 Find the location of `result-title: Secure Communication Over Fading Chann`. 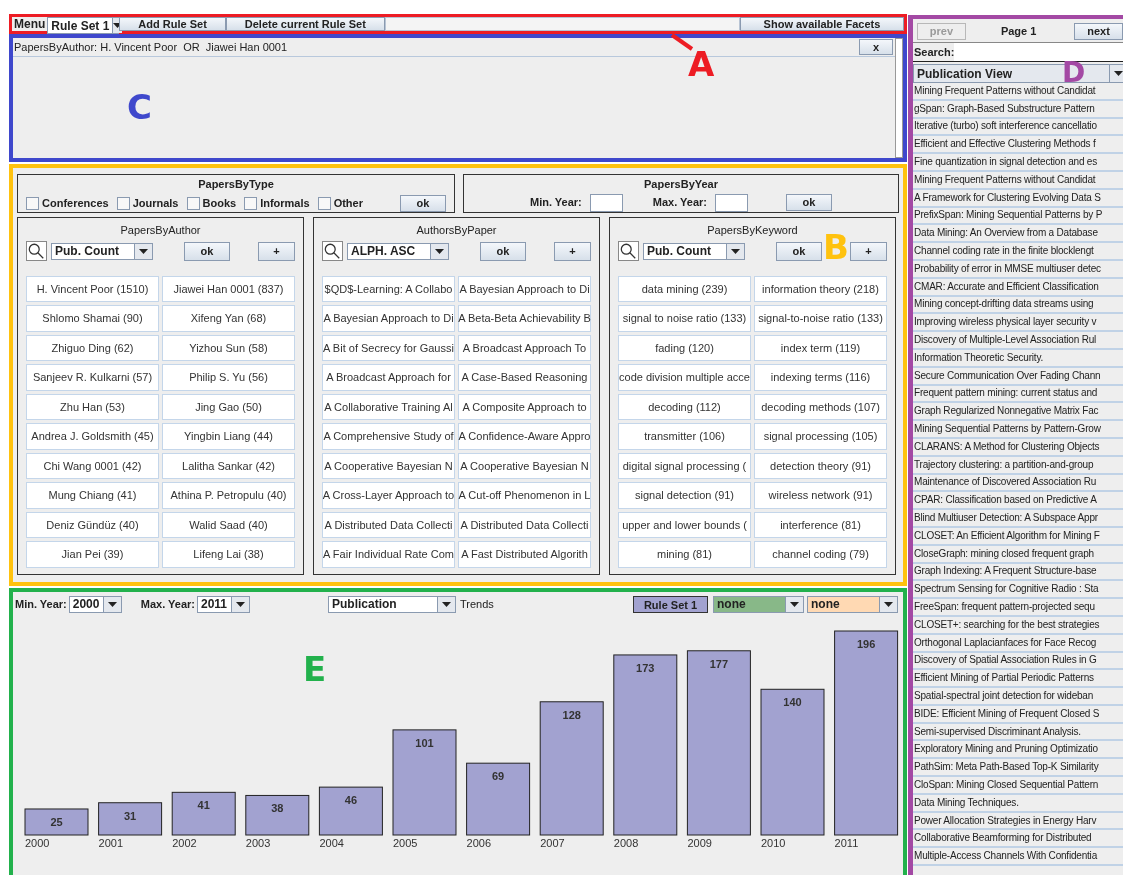

result-title: Secure Communication Over Fading Chann is located at coordinates (1007, 375).